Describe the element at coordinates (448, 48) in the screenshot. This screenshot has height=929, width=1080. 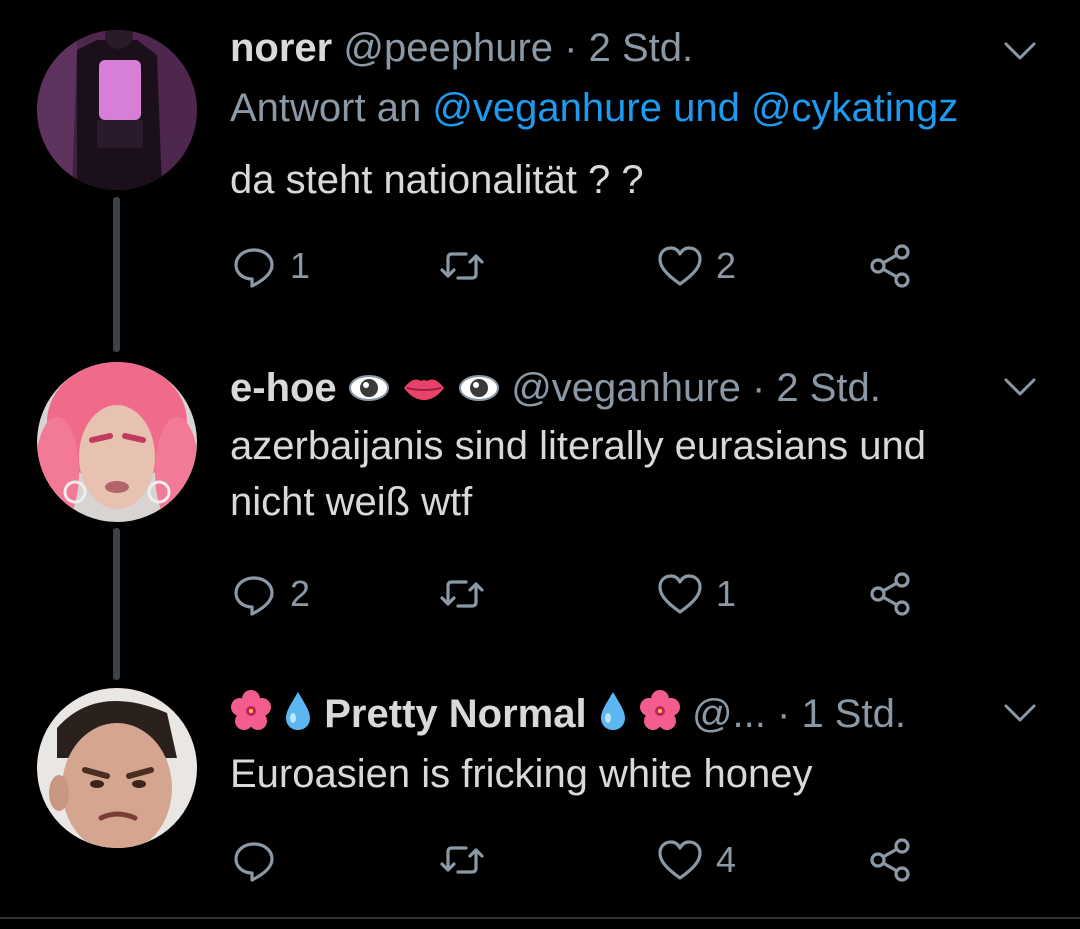
I see `handle: @peephure` at that location.